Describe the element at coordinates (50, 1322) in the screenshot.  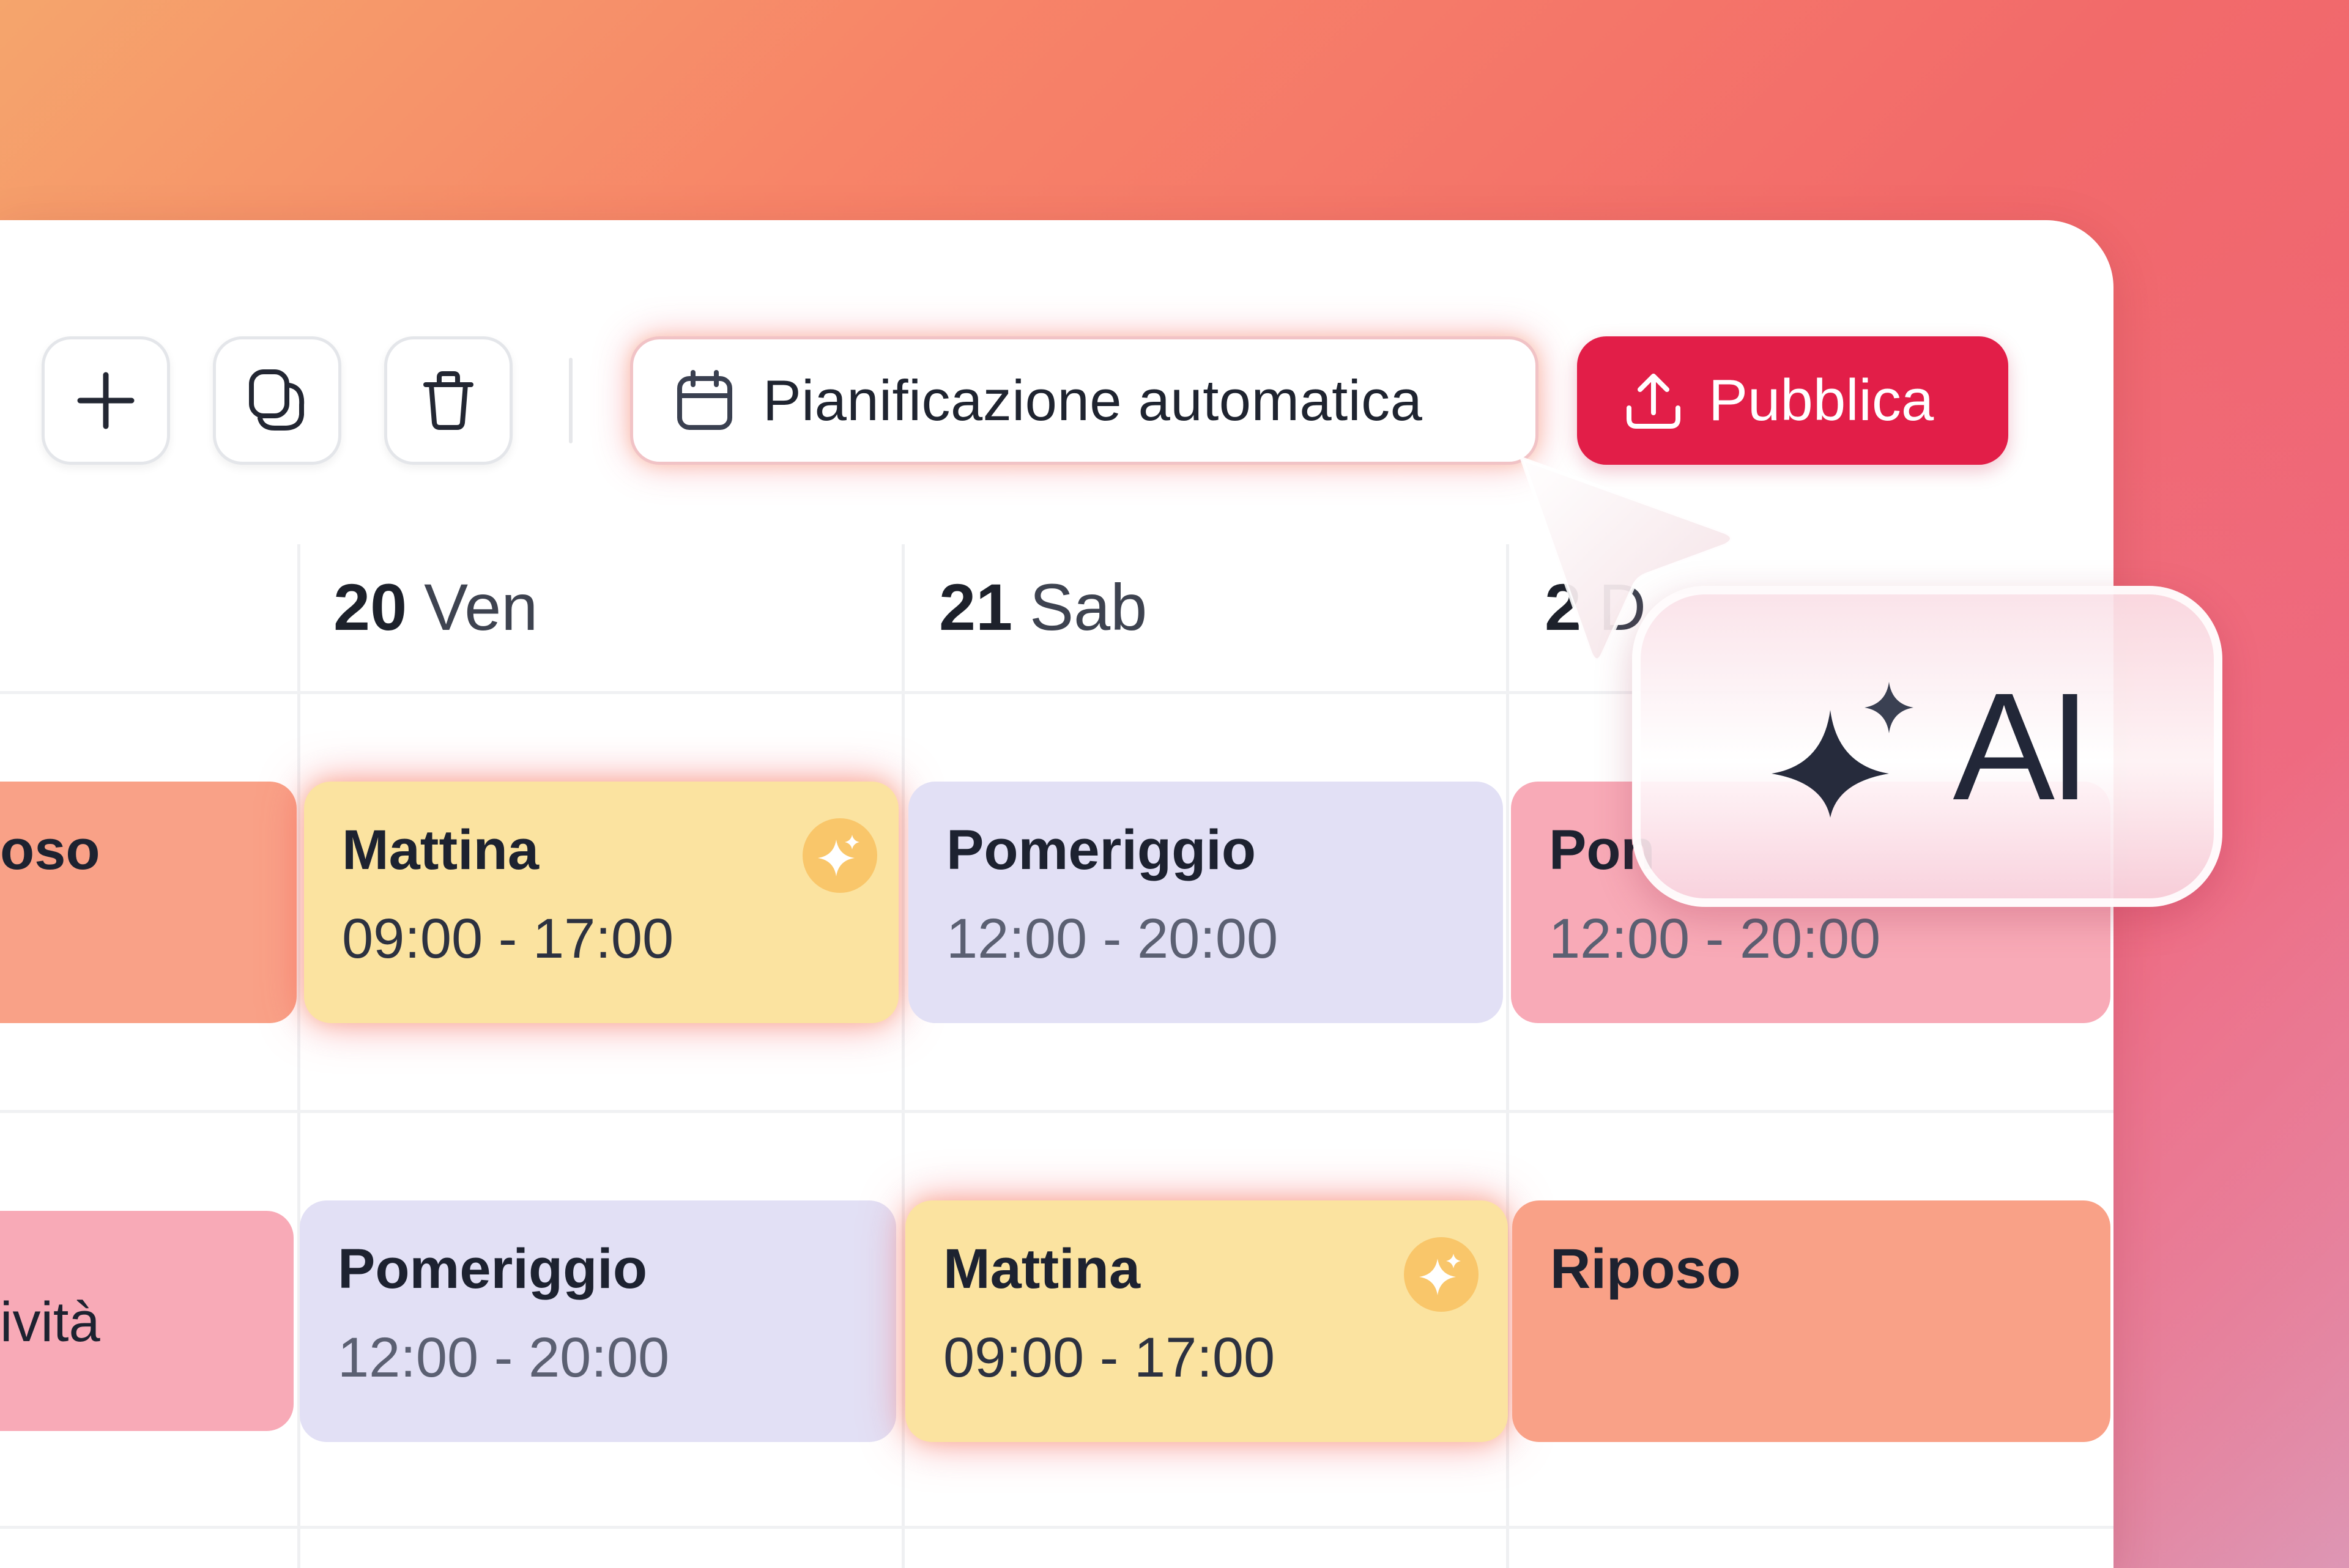
I see `shift-title: ività` at that location.